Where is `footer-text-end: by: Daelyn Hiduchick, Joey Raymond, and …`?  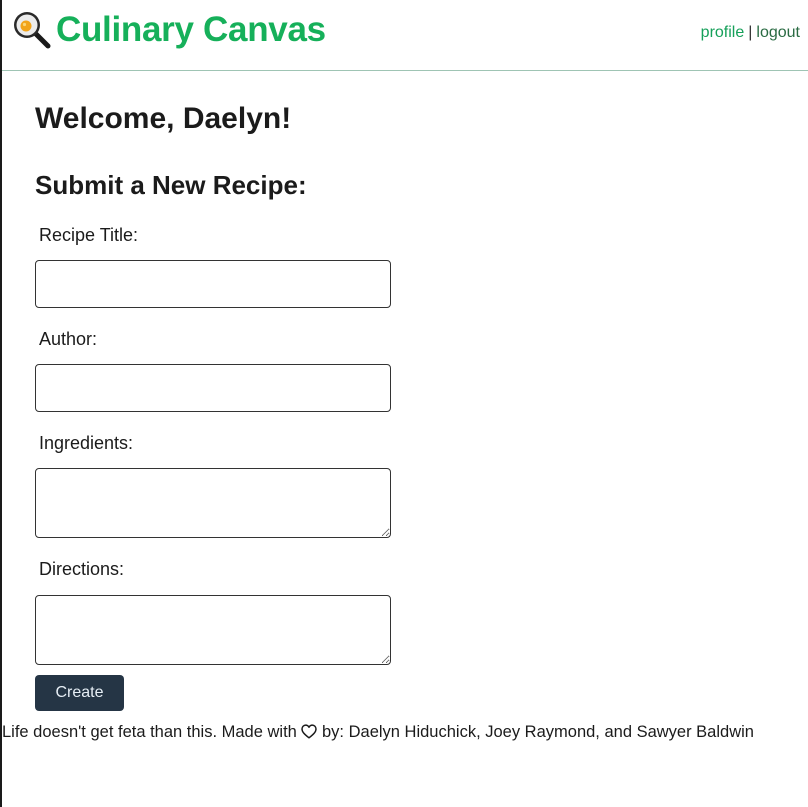
footer-text-end: by: Daelyn Hiduchick, Joey Raymond, and … is located at coordinates (535, 732).